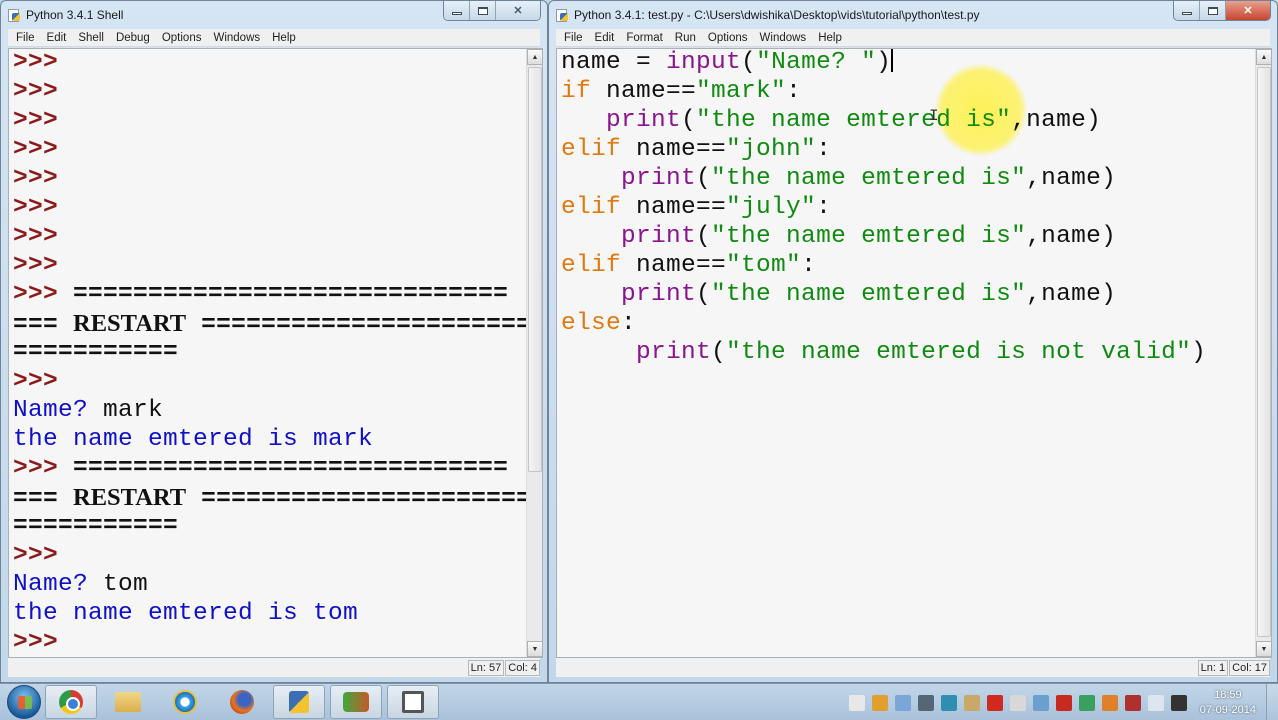  I want to click on code-line: elif name=="july":, so click(883, 207).